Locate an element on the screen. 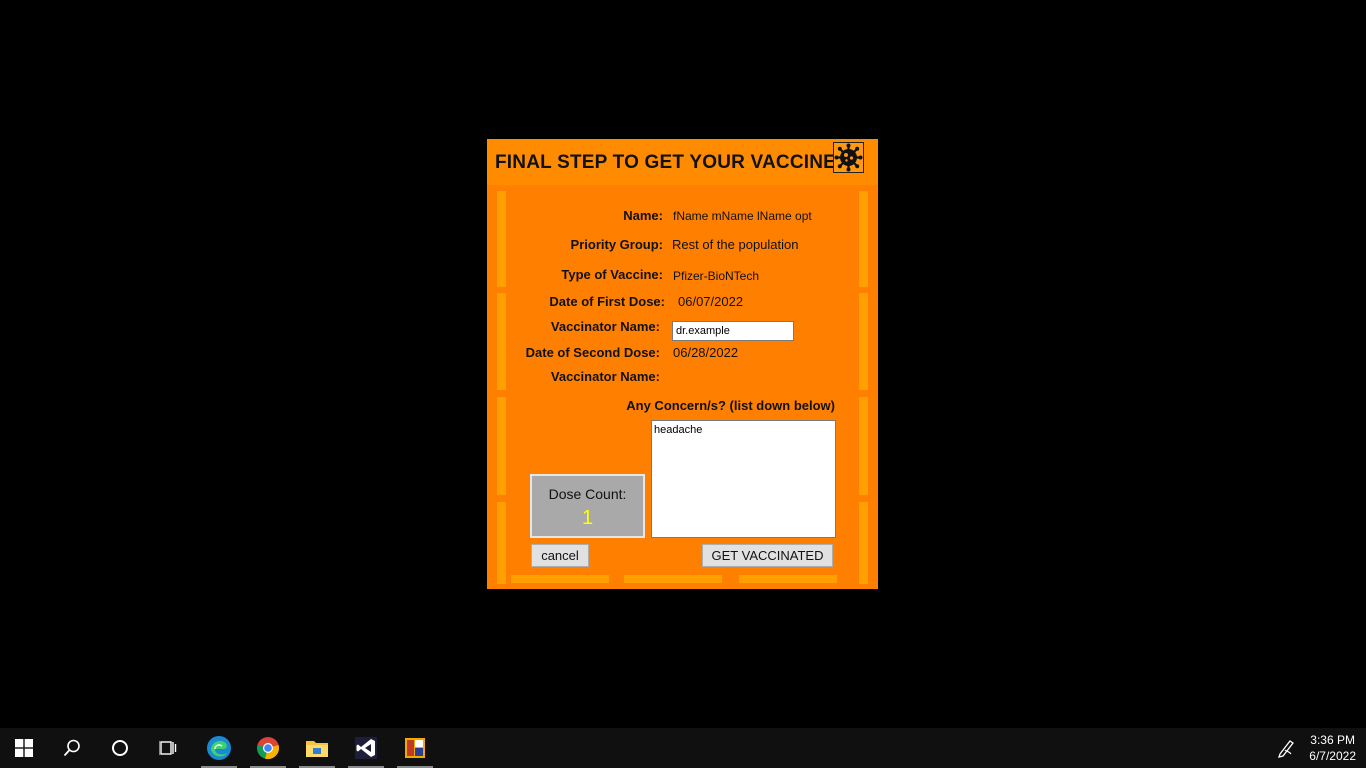 Image resolution: width=1366 pixels, height=768 pixels. chrome-icon is located at coordinates (268, 748).